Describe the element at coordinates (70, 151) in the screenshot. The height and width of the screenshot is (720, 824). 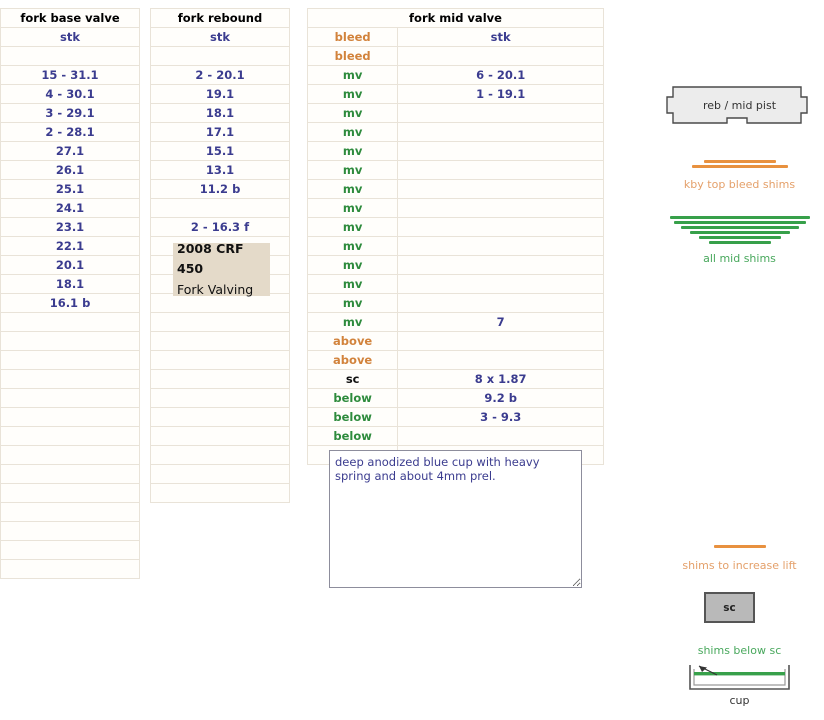
I see `stack-value-cell: 27.1` at that location.